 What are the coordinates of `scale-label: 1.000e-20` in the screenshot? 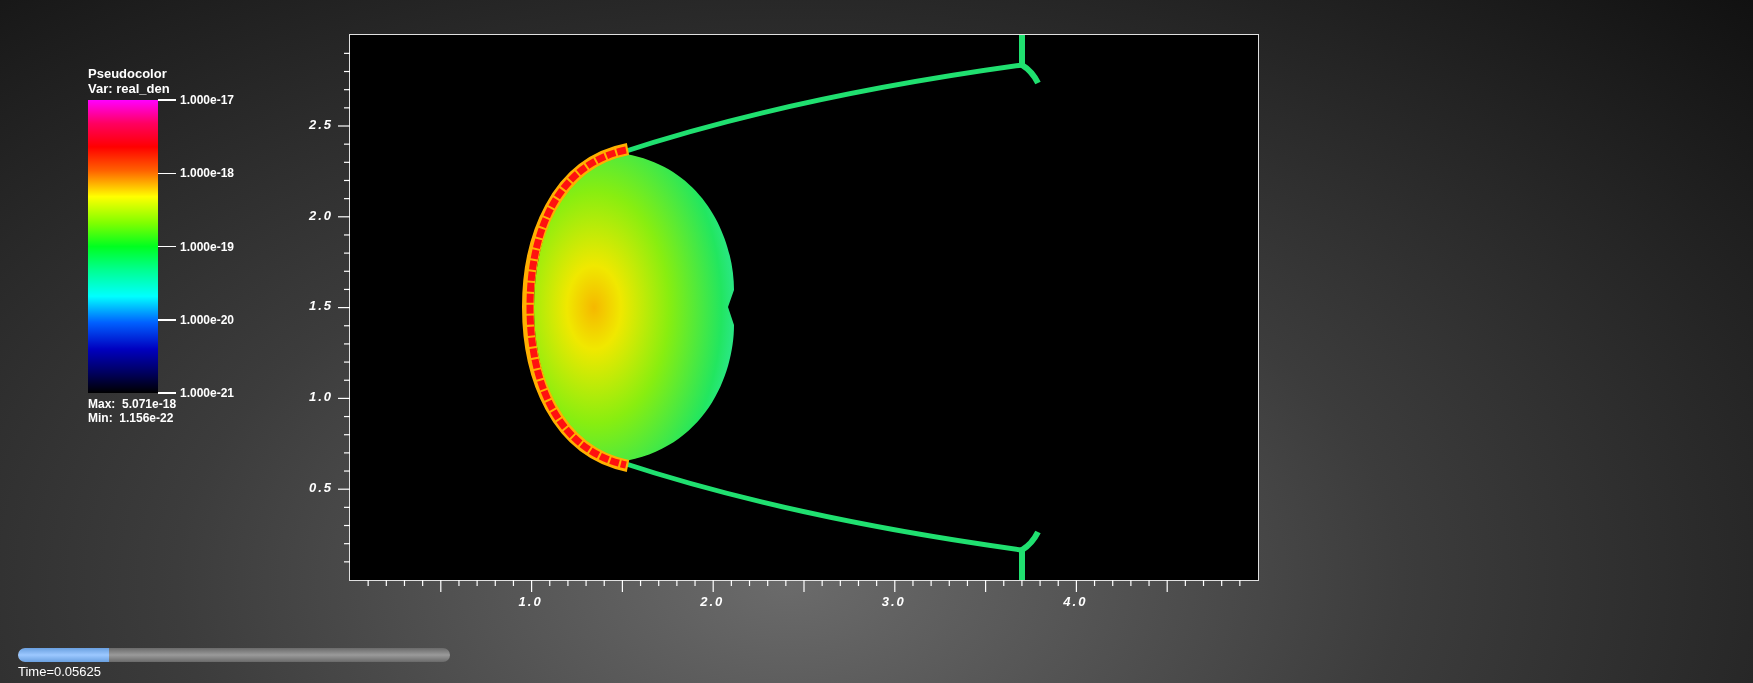 It's located at (207, 320).